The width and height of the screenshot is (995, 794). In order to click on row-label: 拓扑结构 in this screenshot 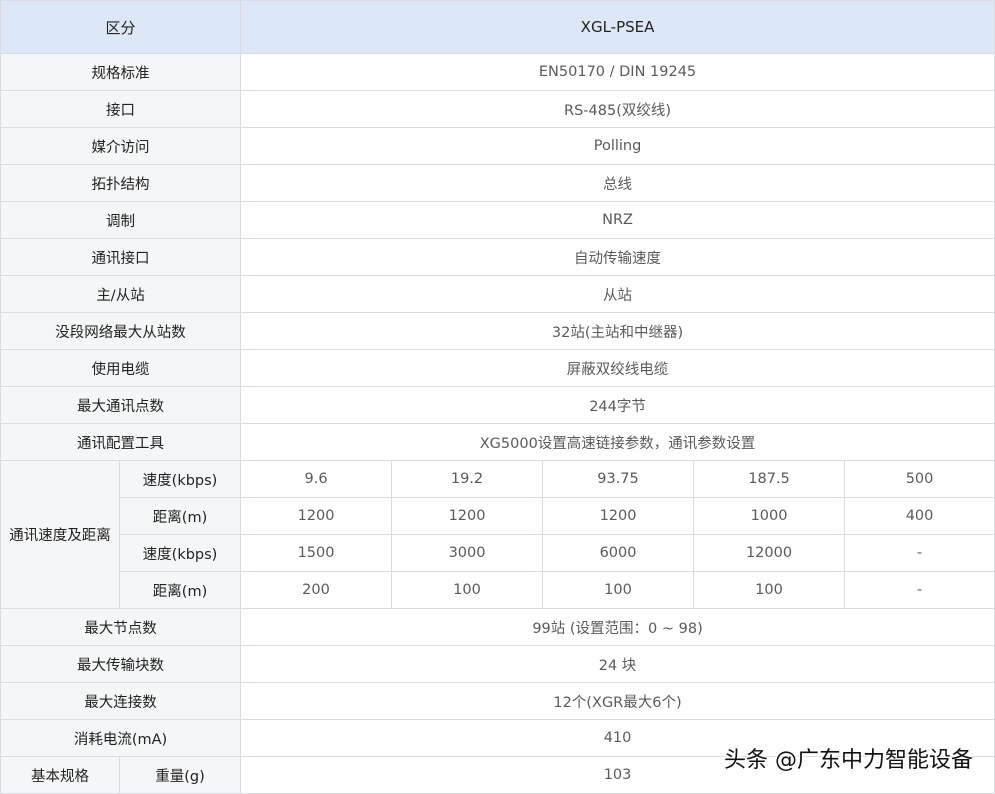, I will do `click(121, 183)`.